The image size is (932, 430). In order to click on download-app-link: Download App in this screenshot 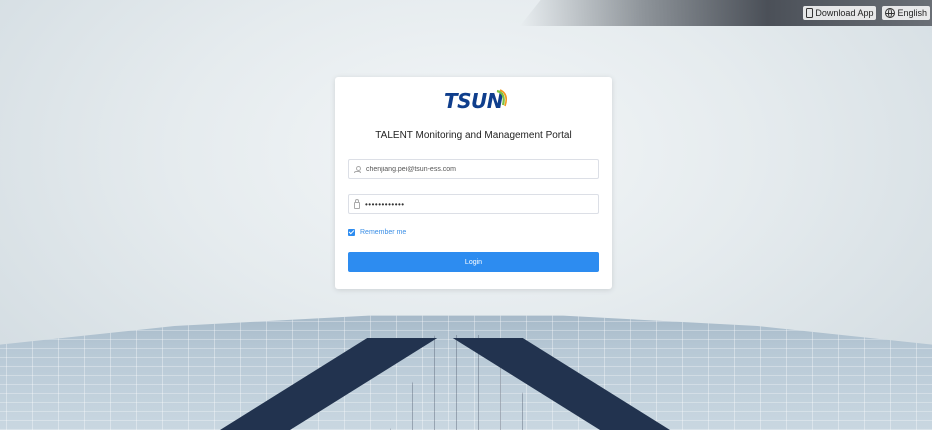, I will do `click(840, 13)`.